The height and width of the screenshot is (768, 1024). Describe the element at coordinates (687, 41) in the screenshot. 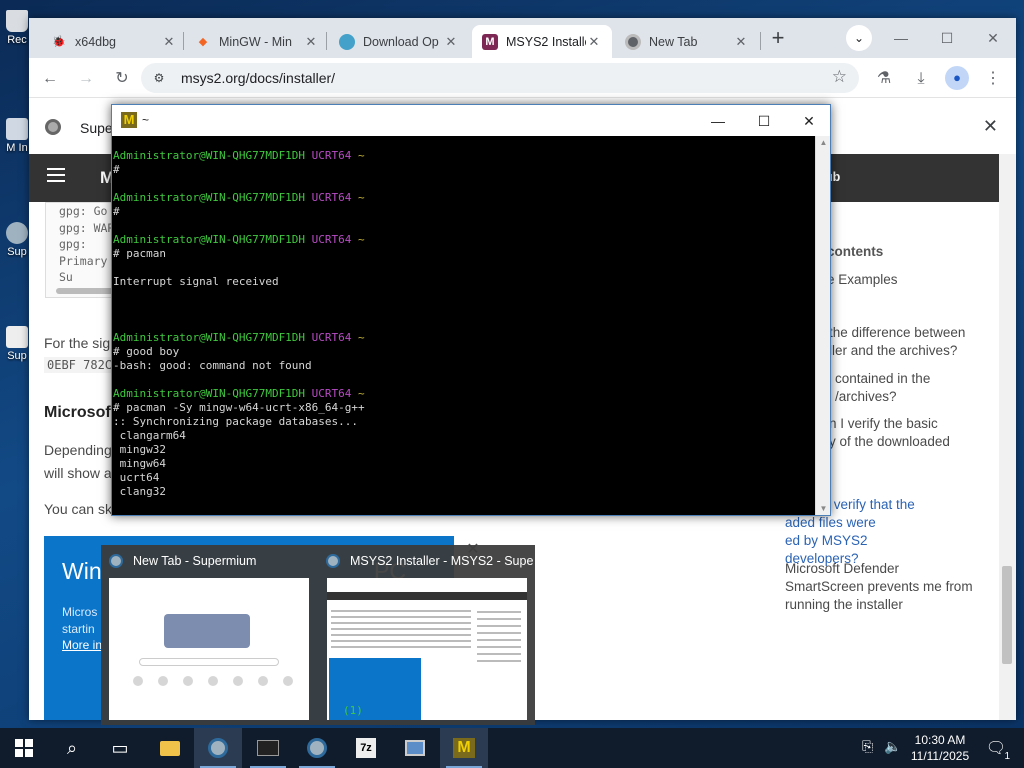

I see `tab-new-tab: New Tab ✕` at that location.